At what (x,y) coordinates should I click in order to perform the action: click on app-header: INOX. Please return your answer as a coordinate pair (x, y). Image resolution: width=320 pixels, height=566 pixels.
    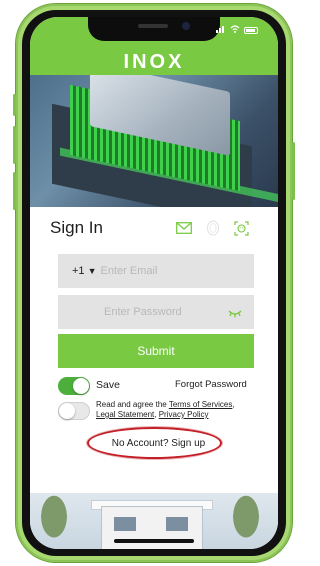
    Looking at the image, I should click on (154, 46).